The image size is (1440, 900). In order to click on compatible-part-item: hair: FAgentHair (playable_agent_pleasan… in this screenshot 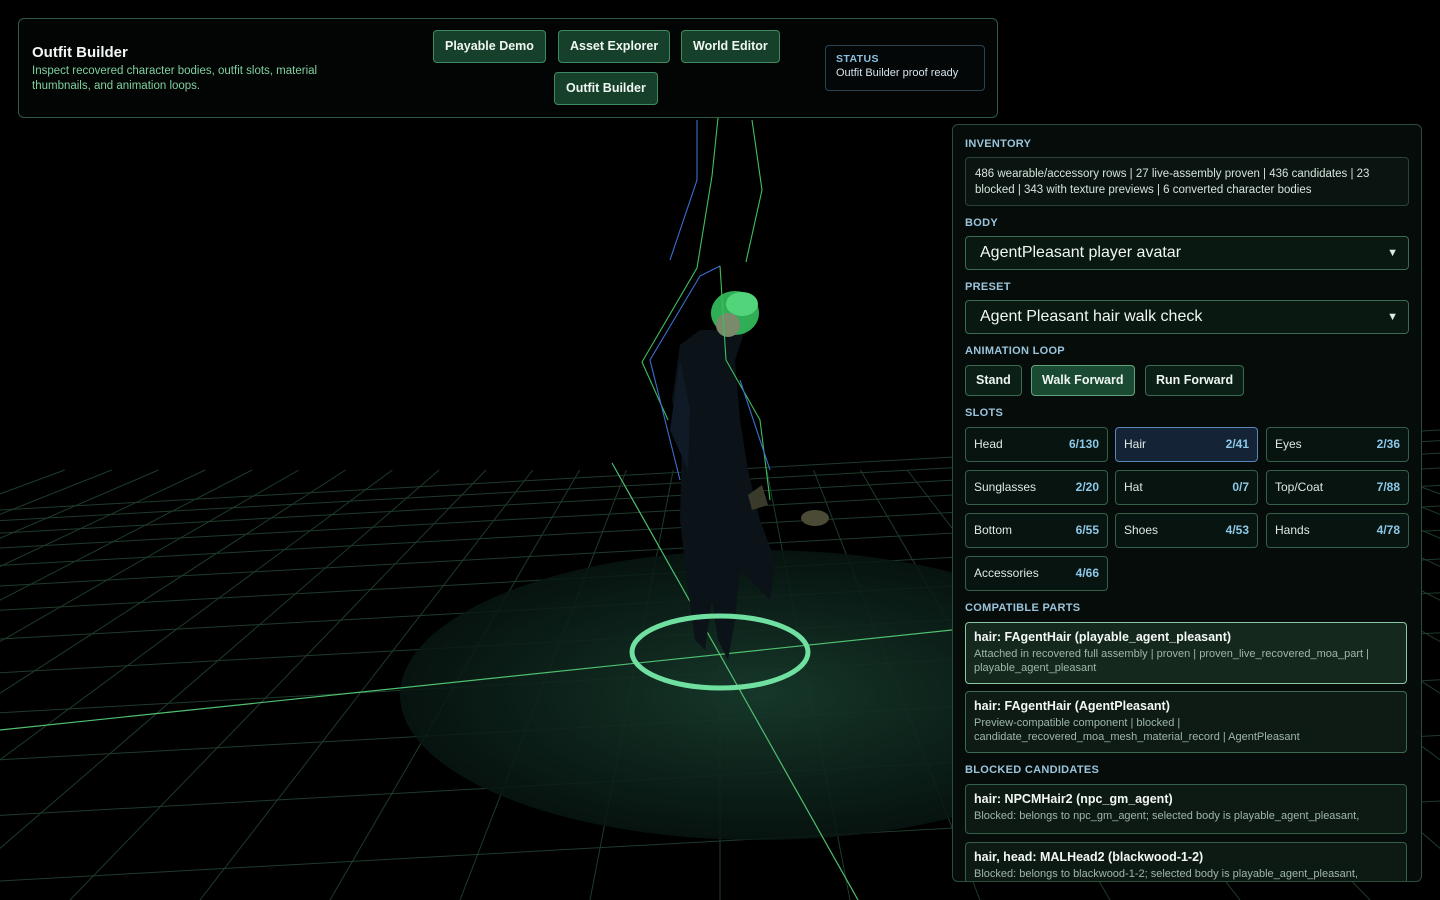, I will do `click(1186, 653)`.